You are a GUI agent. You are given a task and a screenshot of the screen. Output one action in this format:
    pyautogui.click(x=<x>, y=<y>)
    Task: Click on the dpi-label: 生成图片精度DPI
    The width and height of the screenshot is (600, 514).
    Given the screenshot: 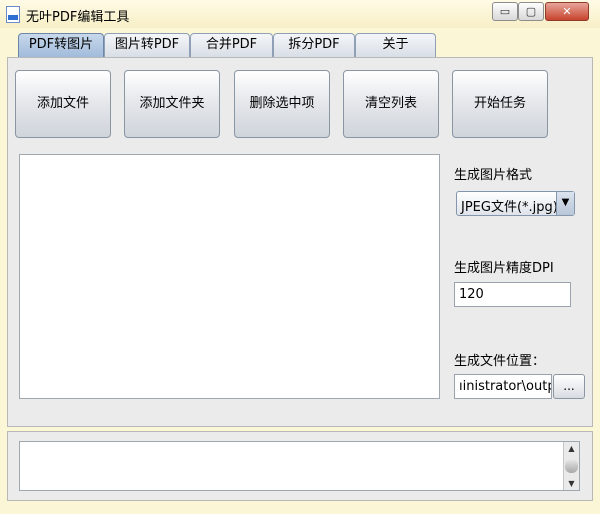 What is the action you would take?
    pyautogui.click(x=504, y=268)
    